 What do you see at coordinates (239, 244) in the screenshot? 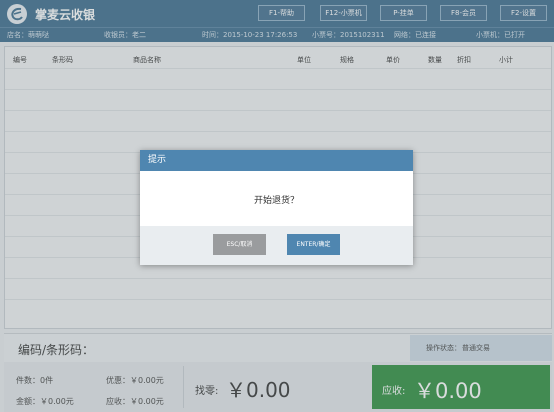
I see `cancel-button: ESC/取消` at bounding box center [239, 244].